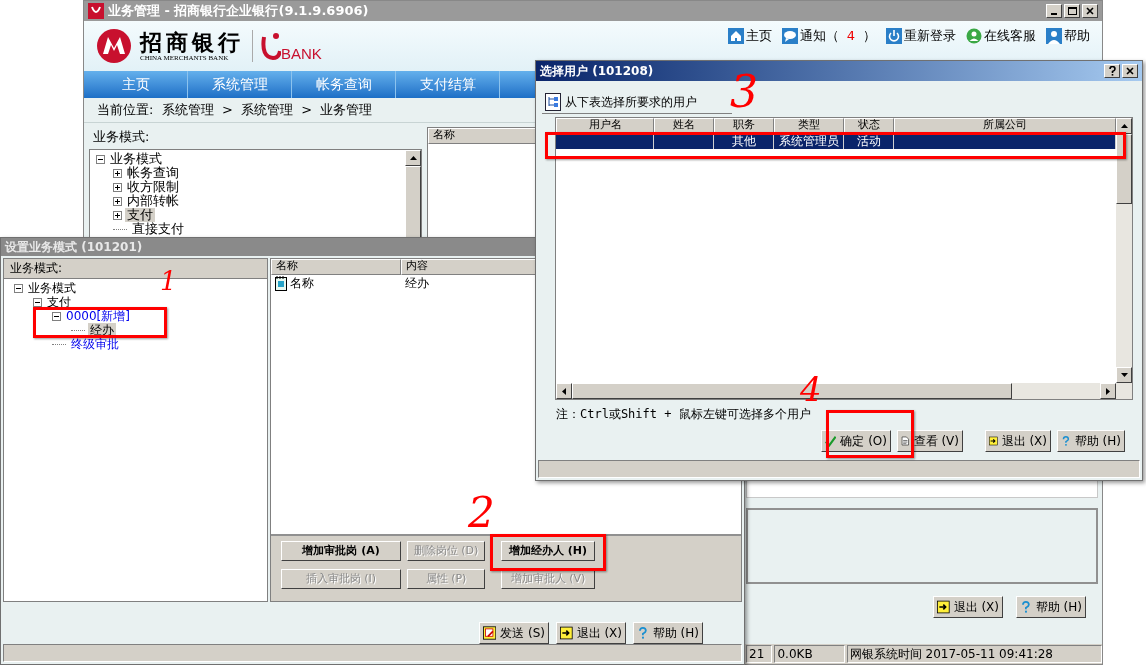 This screenshot has width=1146, height=665. Describe the element at coordinates (553, 101) in the screenshot. I see `tree-list-icon` at that location.